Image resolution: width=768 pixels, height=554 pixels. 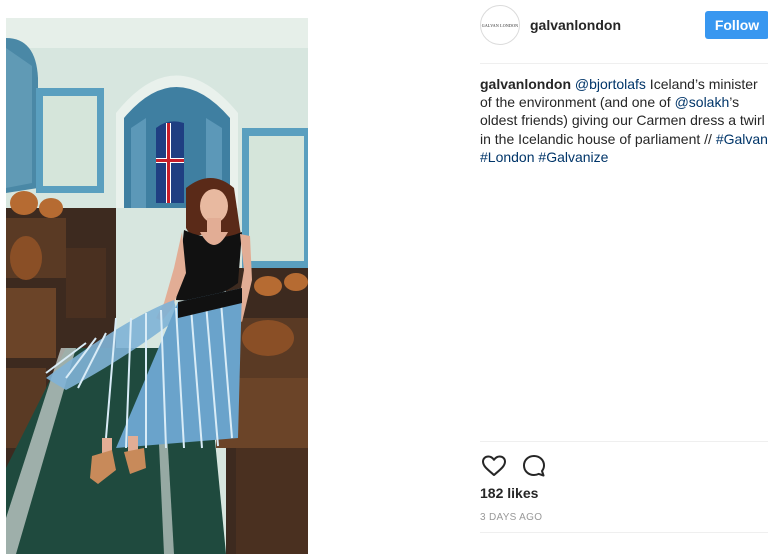 What do you see at coordinates (525, 84) in the screenshot?
I see `caption-author: galvanlondon` at bounding box center [525, 84].